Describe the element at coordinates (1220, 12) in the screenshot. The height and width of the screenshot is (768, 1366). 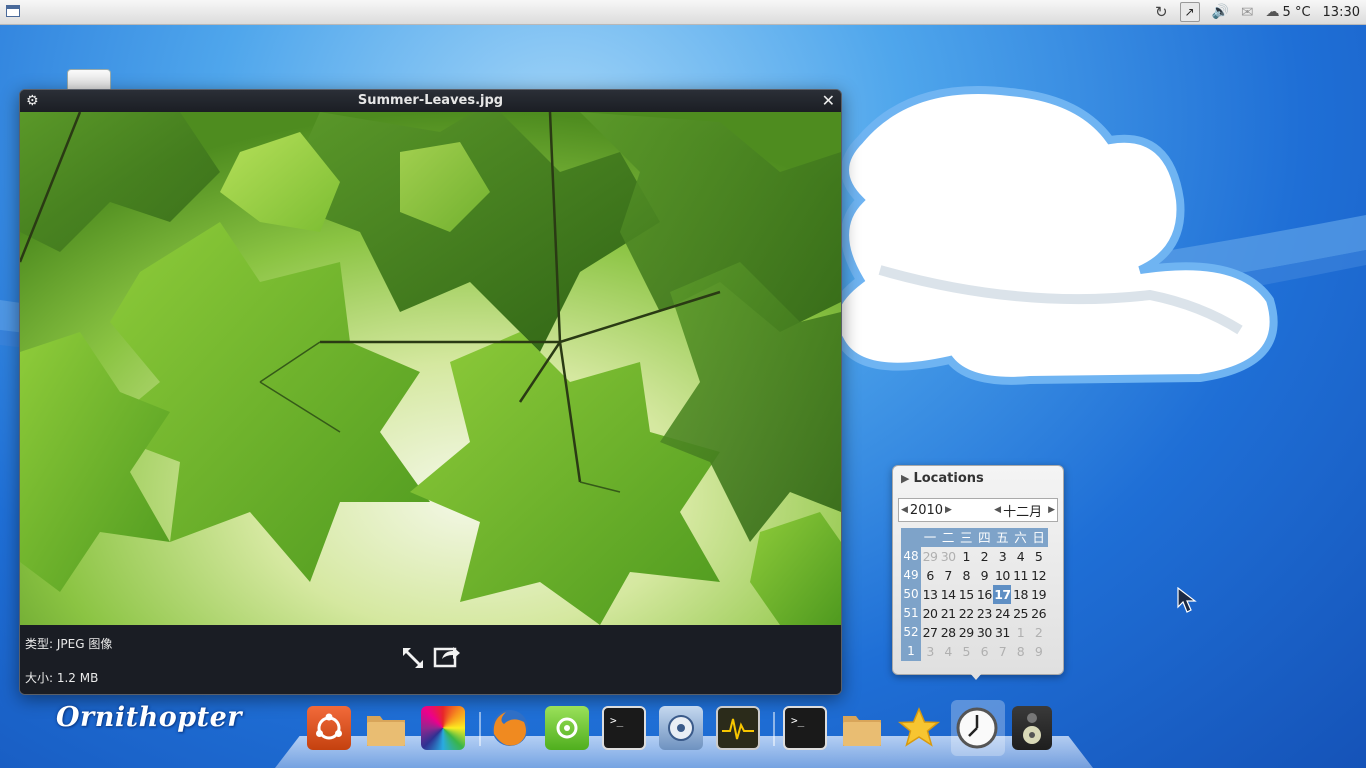
I see `volume-icon: 🔊` at that location.